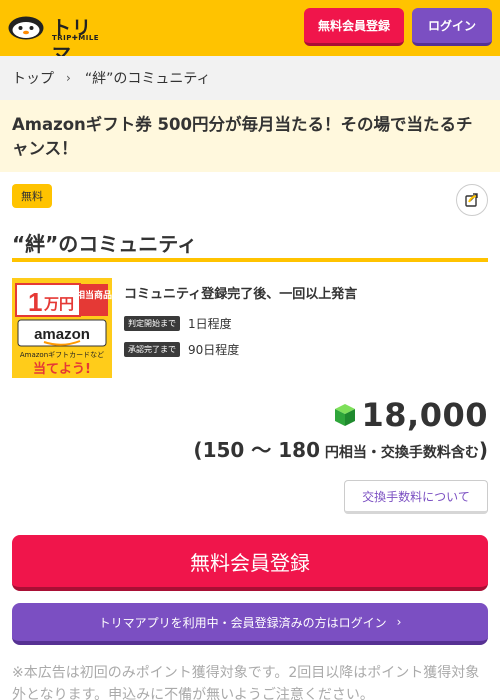  Describe the element at coordinates (33, 78) in the screenshot. I see `breadcrumb-home-link: トップ` at that location.